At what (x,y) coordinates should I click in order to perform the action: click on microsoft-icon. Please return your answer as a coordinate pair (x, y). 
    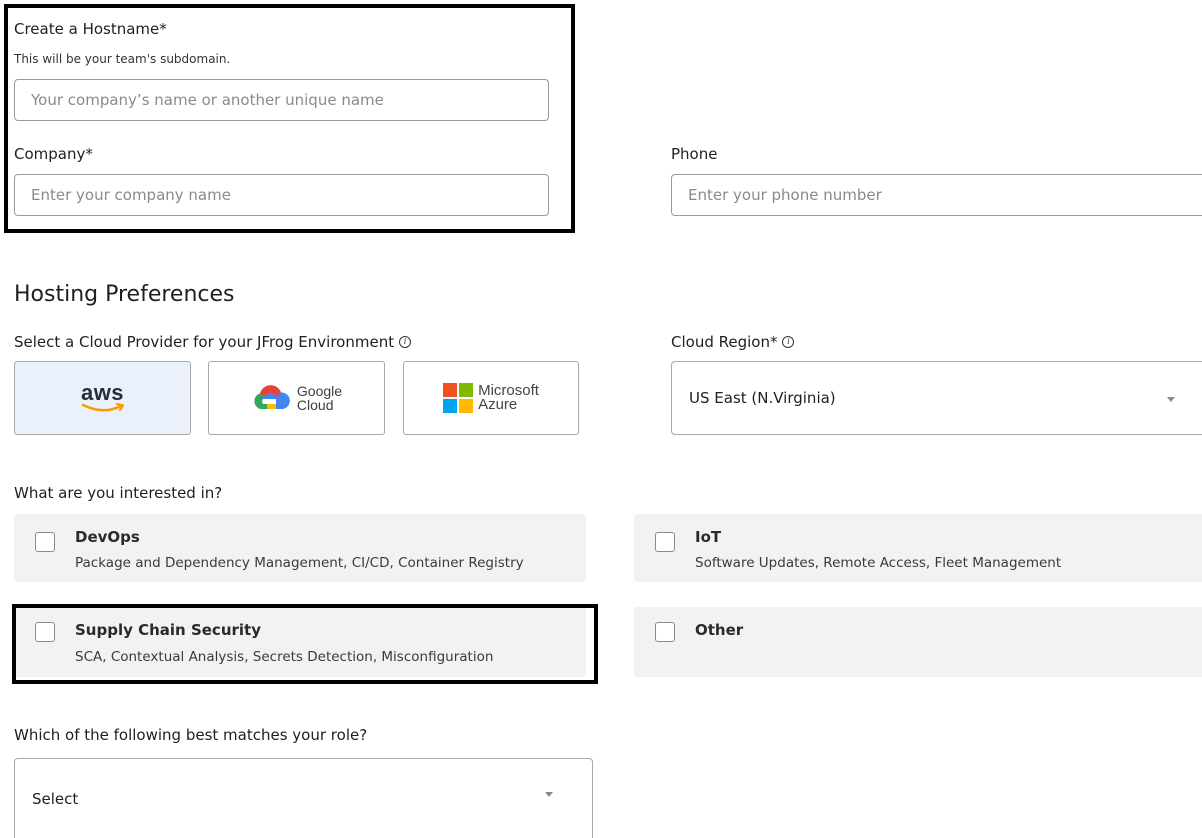
    Looking at the image, I should click on (458, 398).